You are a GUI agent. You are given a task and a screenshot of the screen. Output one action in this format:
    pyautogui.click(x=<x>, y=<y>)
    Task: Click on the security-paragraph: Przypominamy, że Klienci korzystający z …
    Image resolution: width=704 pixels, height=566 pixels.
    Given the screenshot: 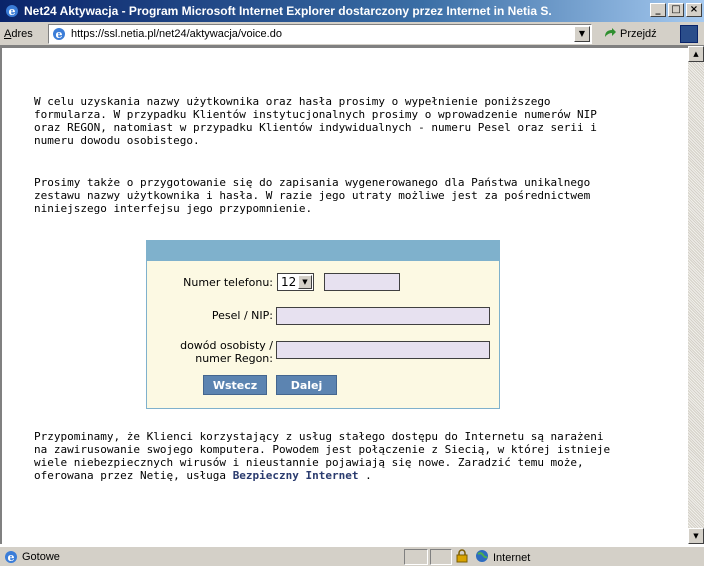 What is the action you would take?
    pyautogui.click(x=322, y=456)
    